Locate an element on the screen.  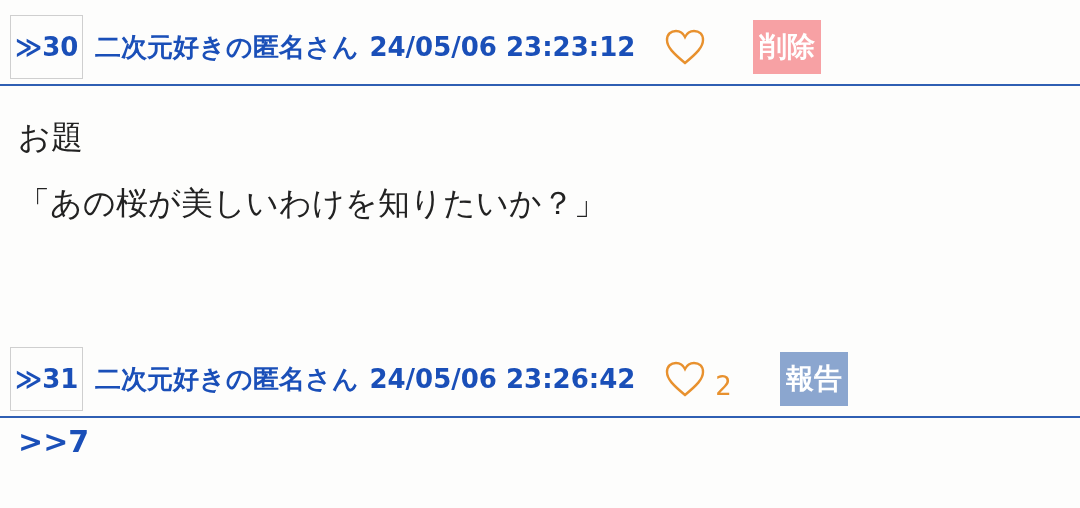
like-count: 2 is located at coordinates (723, 386).